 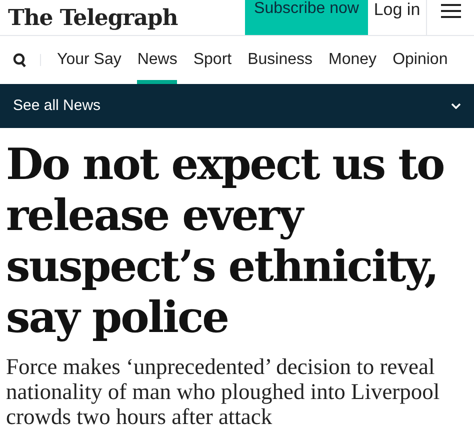 I want to click on nav-tab: Money, so click(x=352, y=60).